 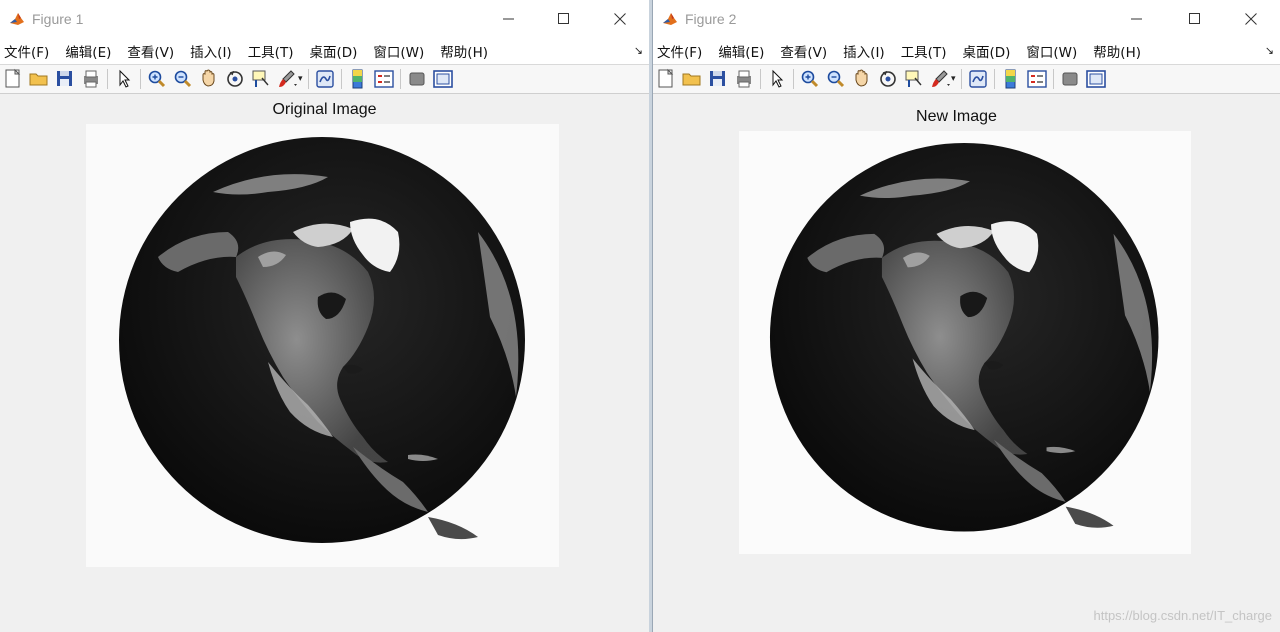 I want to click on close-icon, so click(x=620, y=19).